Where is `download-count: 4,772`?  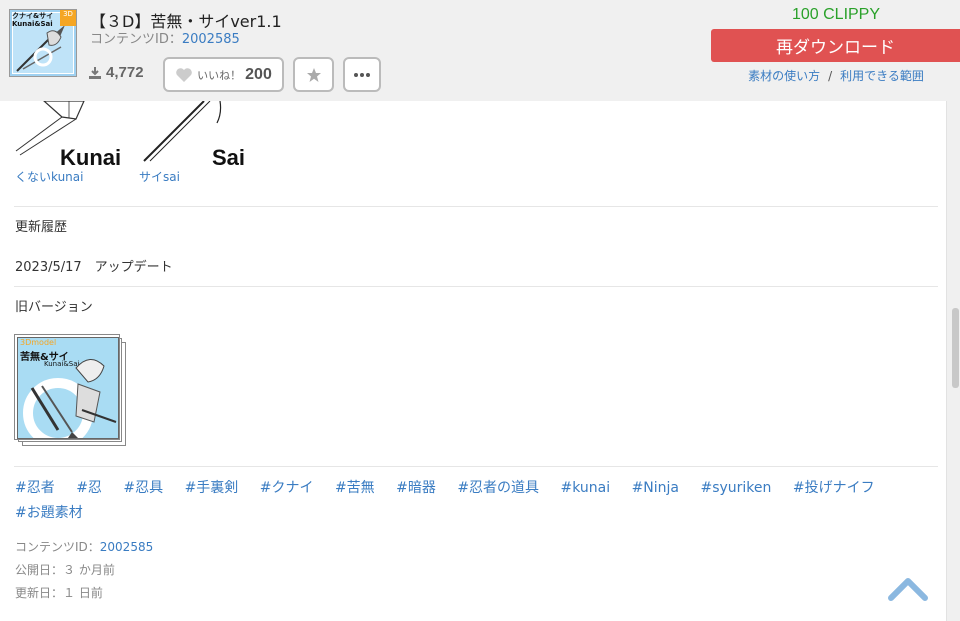 download-count: 4,772 is located at coordinates (116, 72).